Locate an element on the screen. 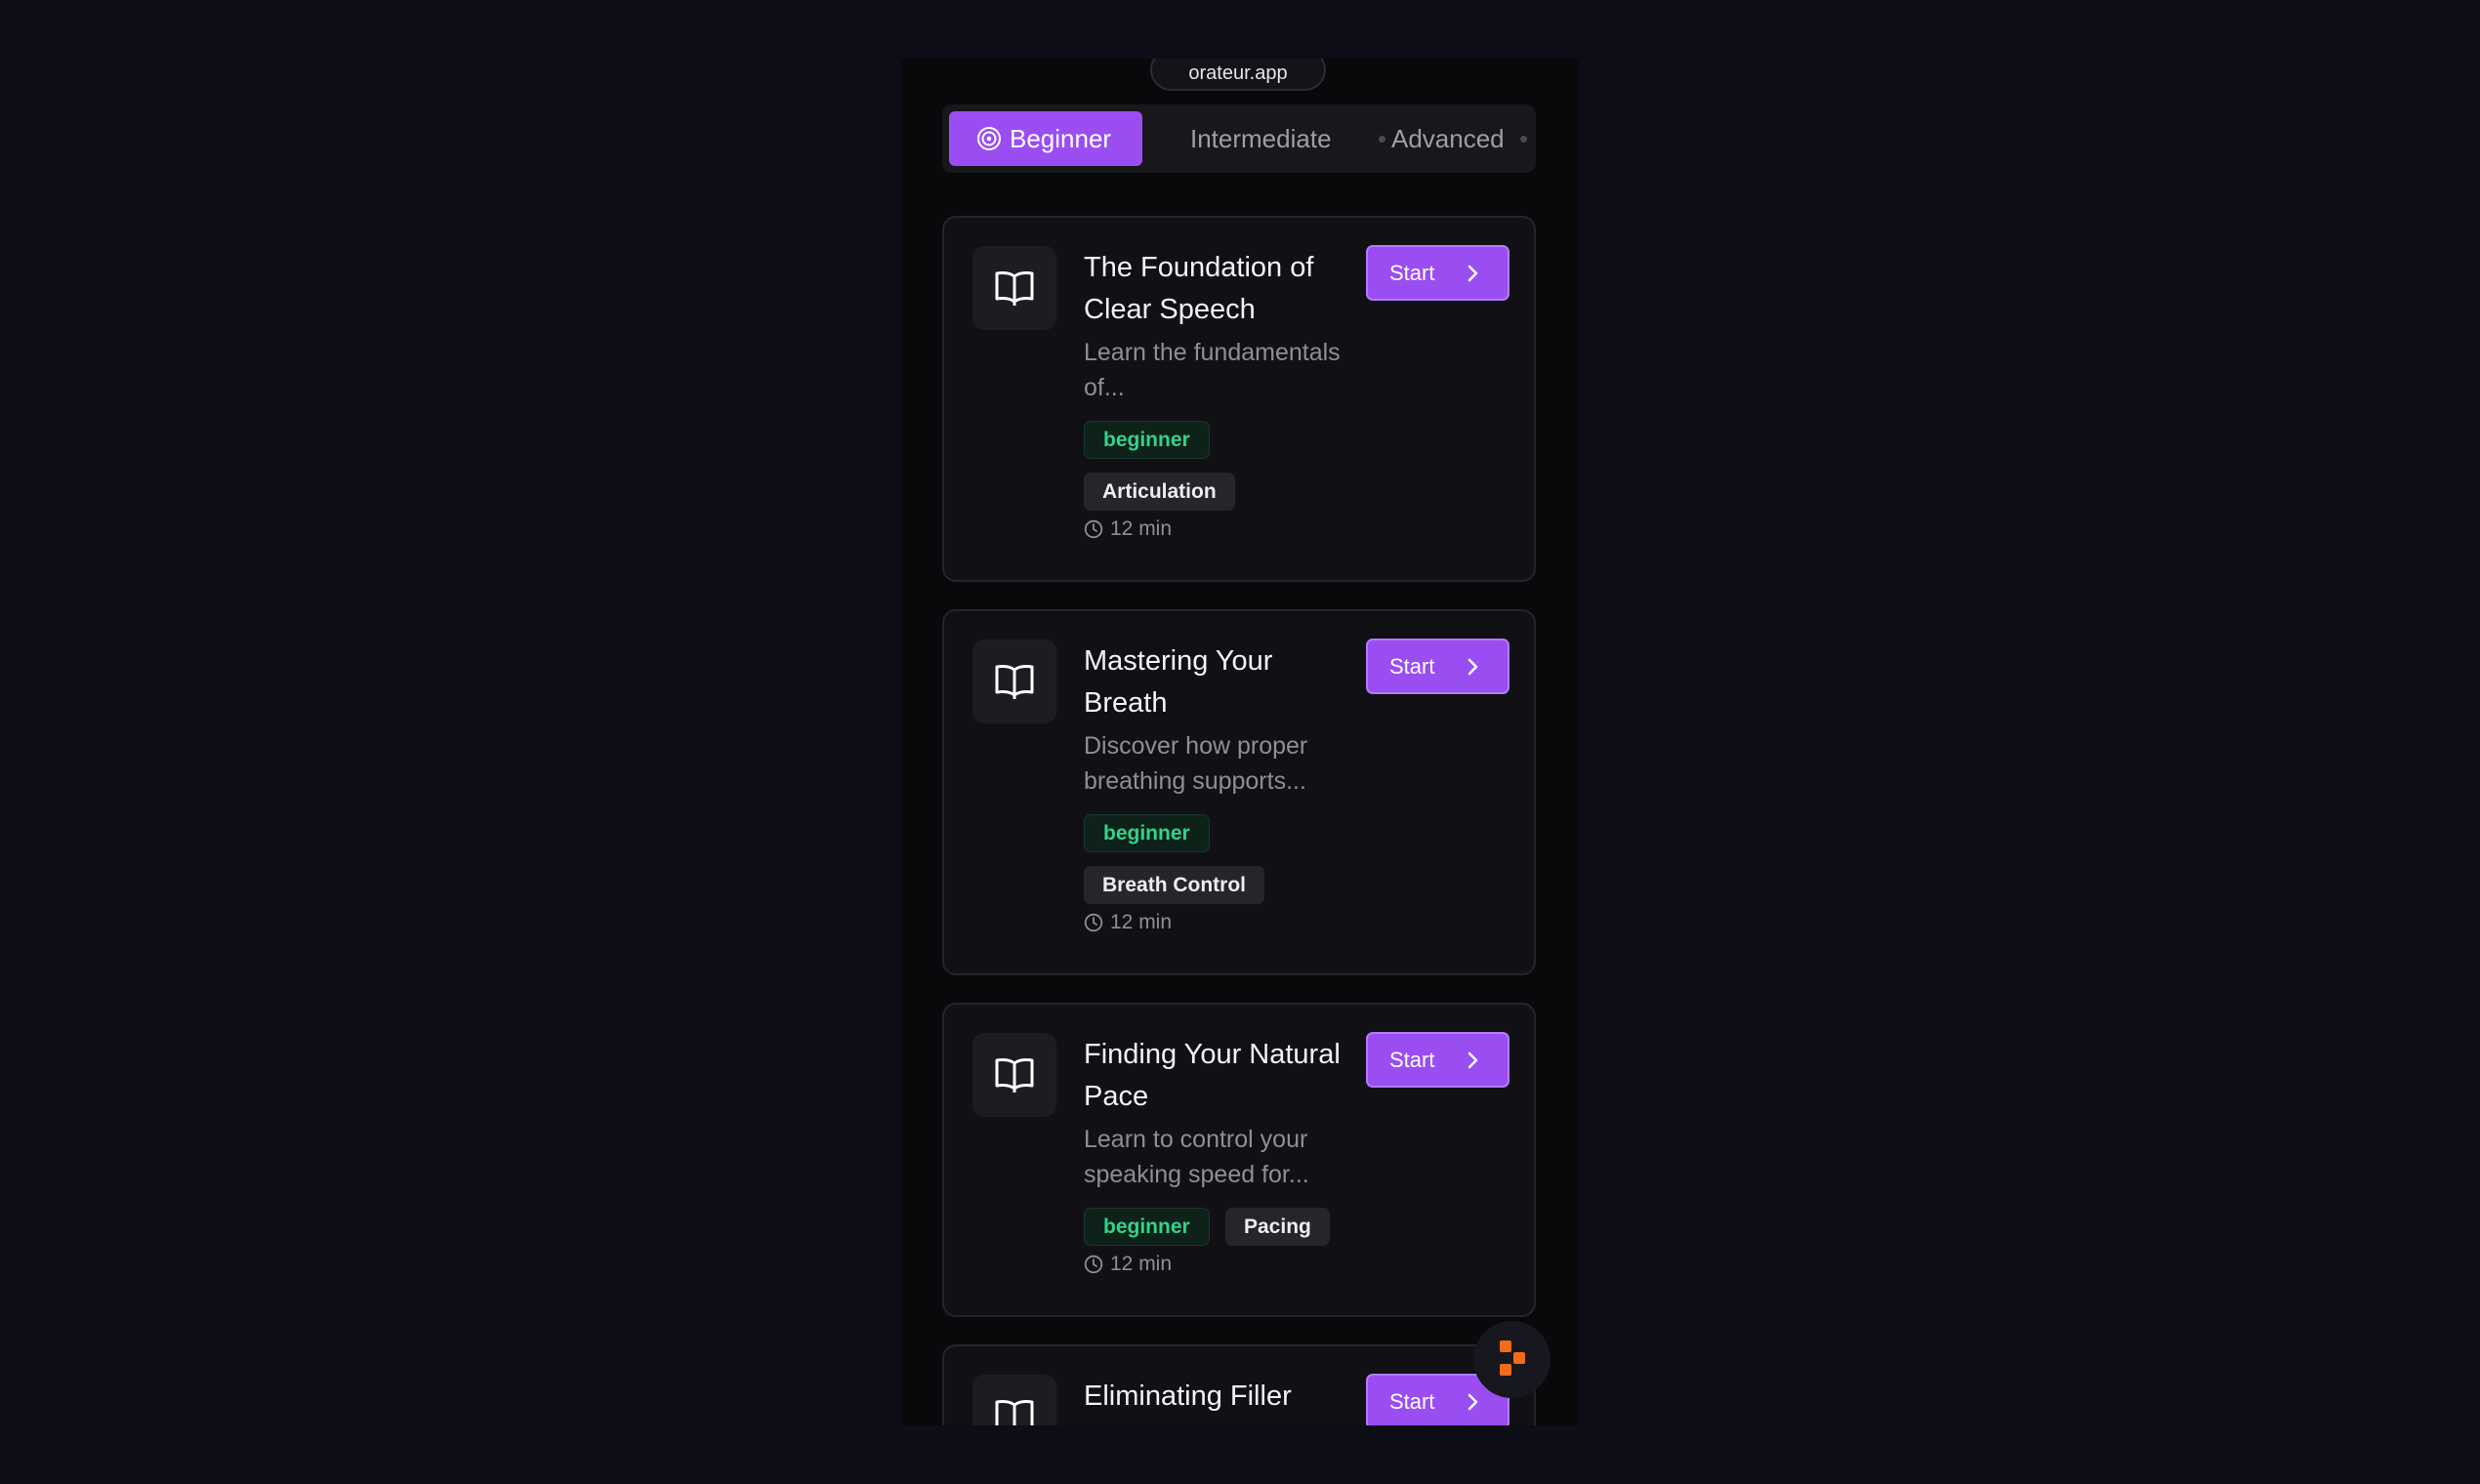 Image resolution: width=2480 pixels, height=1484 pixels. lesson-card: Eliminating Filler Start is located at coordinates (1239, 1384).